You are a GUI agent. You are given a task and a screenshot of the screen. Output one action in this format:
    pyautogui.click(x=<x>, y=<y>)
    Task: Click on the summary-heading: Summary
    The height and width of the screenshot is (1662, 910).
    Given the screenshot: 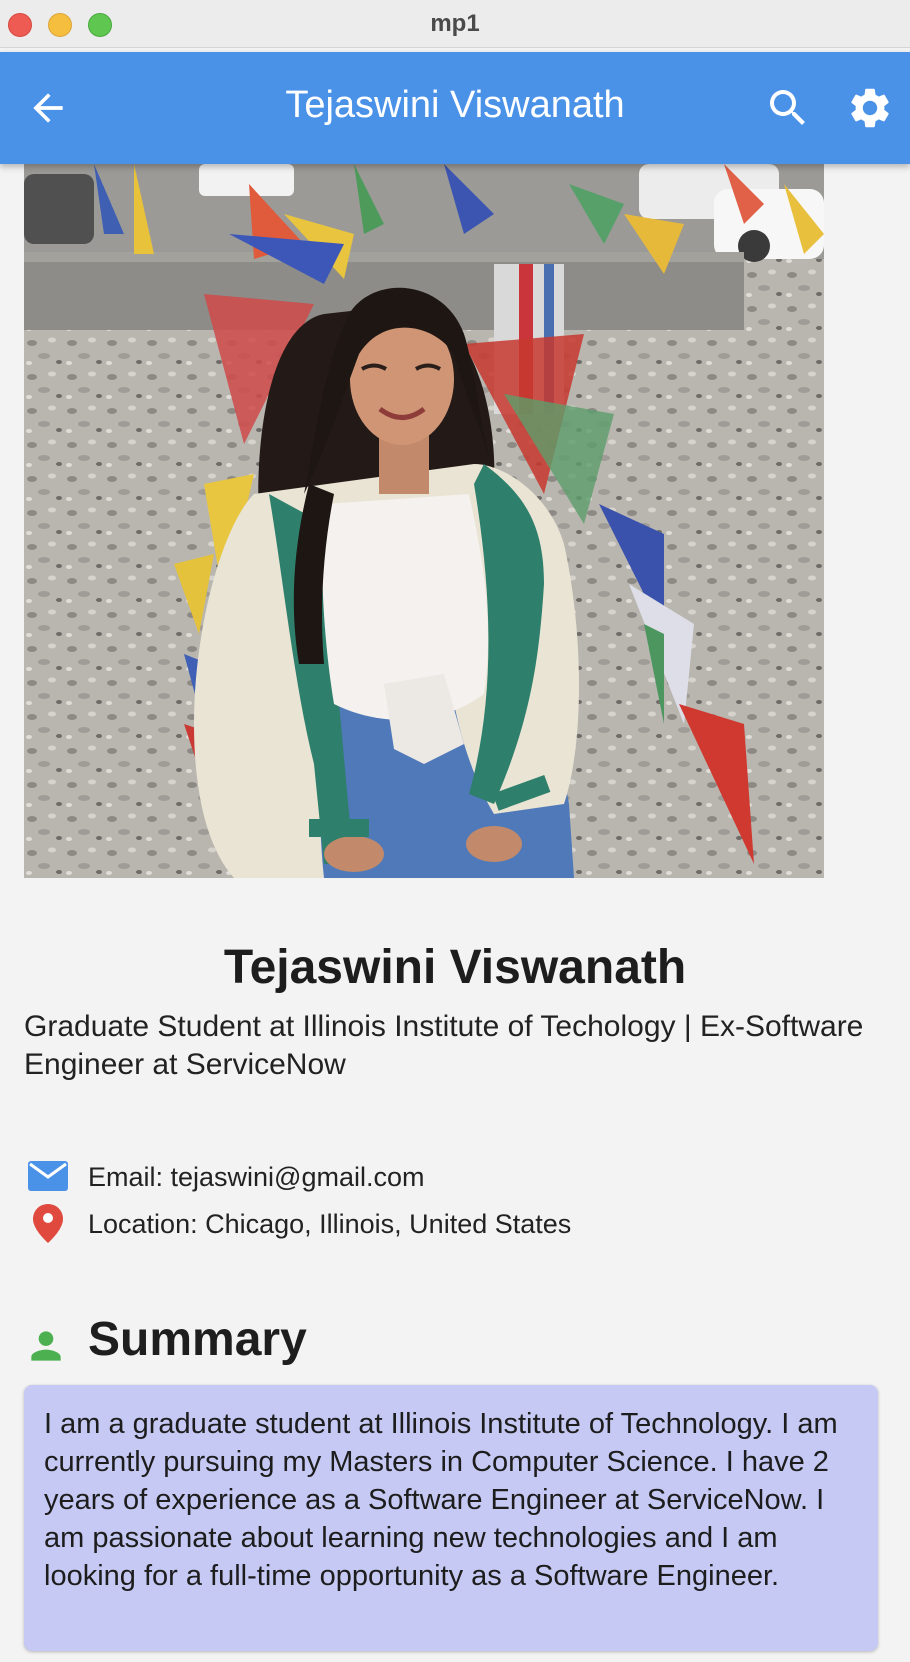 What is the action you would take?
    pyautogui.click(x=324, y=1342)
    